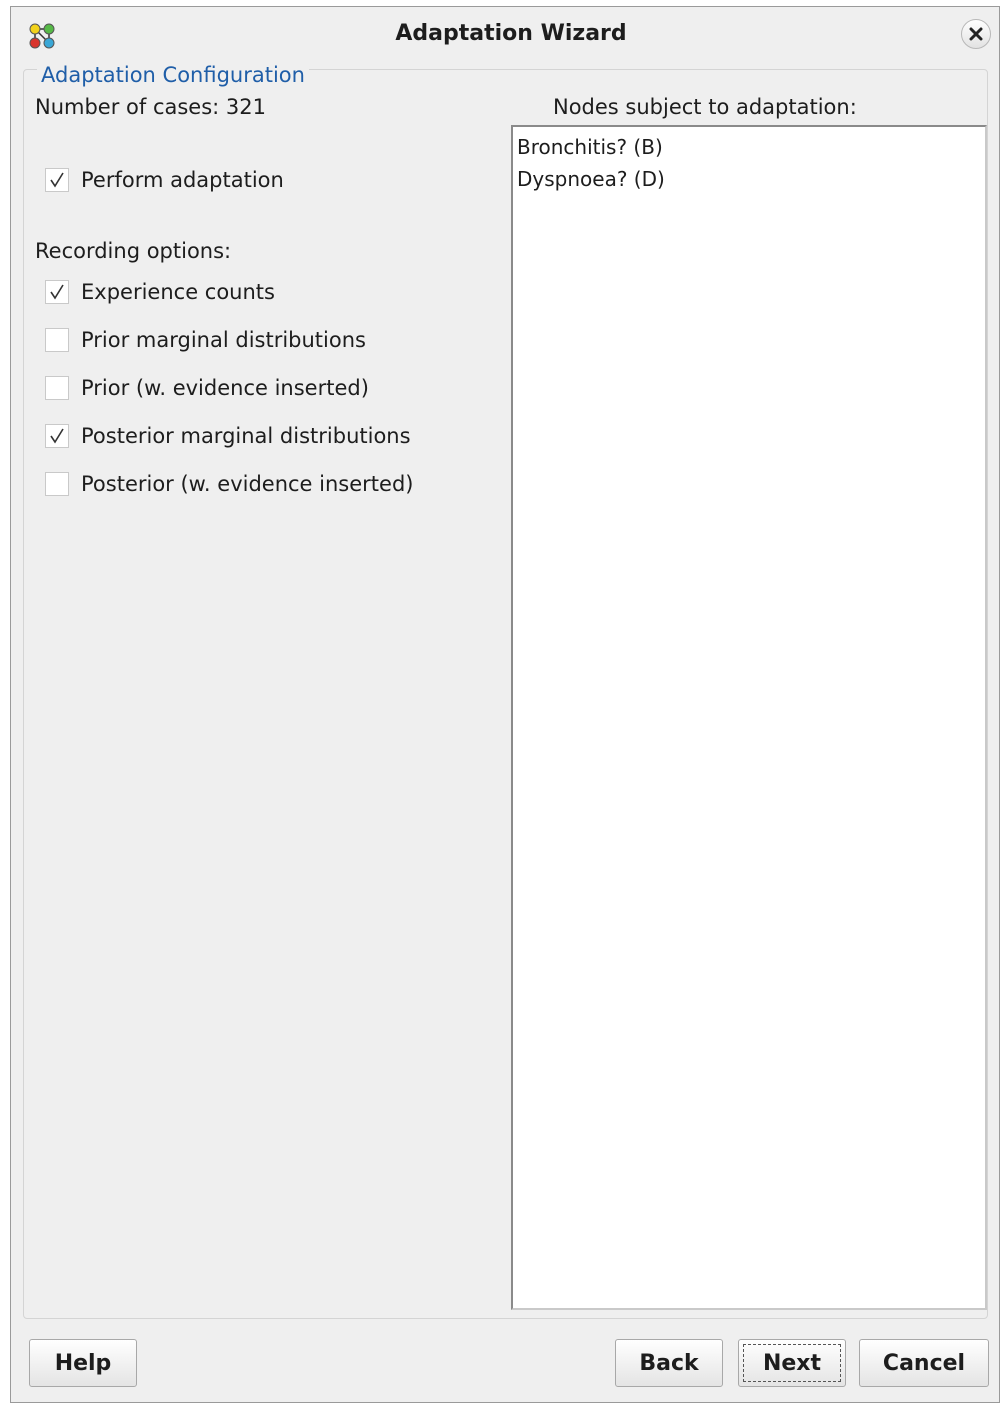 This screenshot has height=1405, width=1002. I want to click on posterior-evidence-inserted-checkbox: Posterior (w. evidence inserted), so click(229, 484).